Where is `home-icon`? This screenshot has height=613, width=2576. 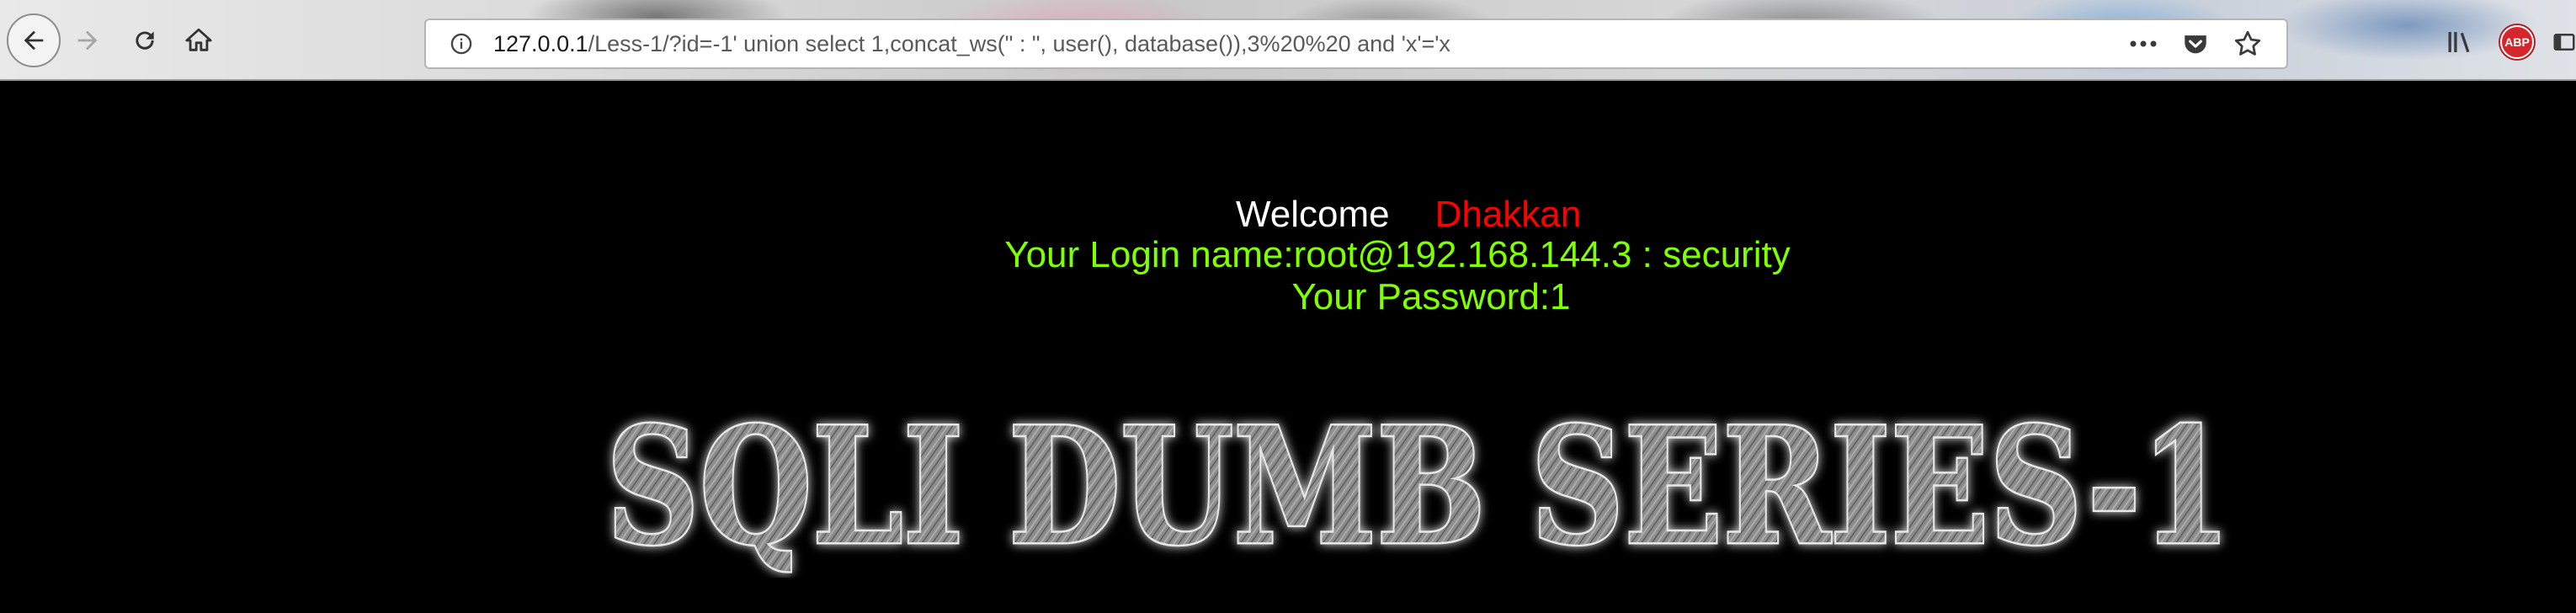 home-icon is located at coordinates (198, 40).